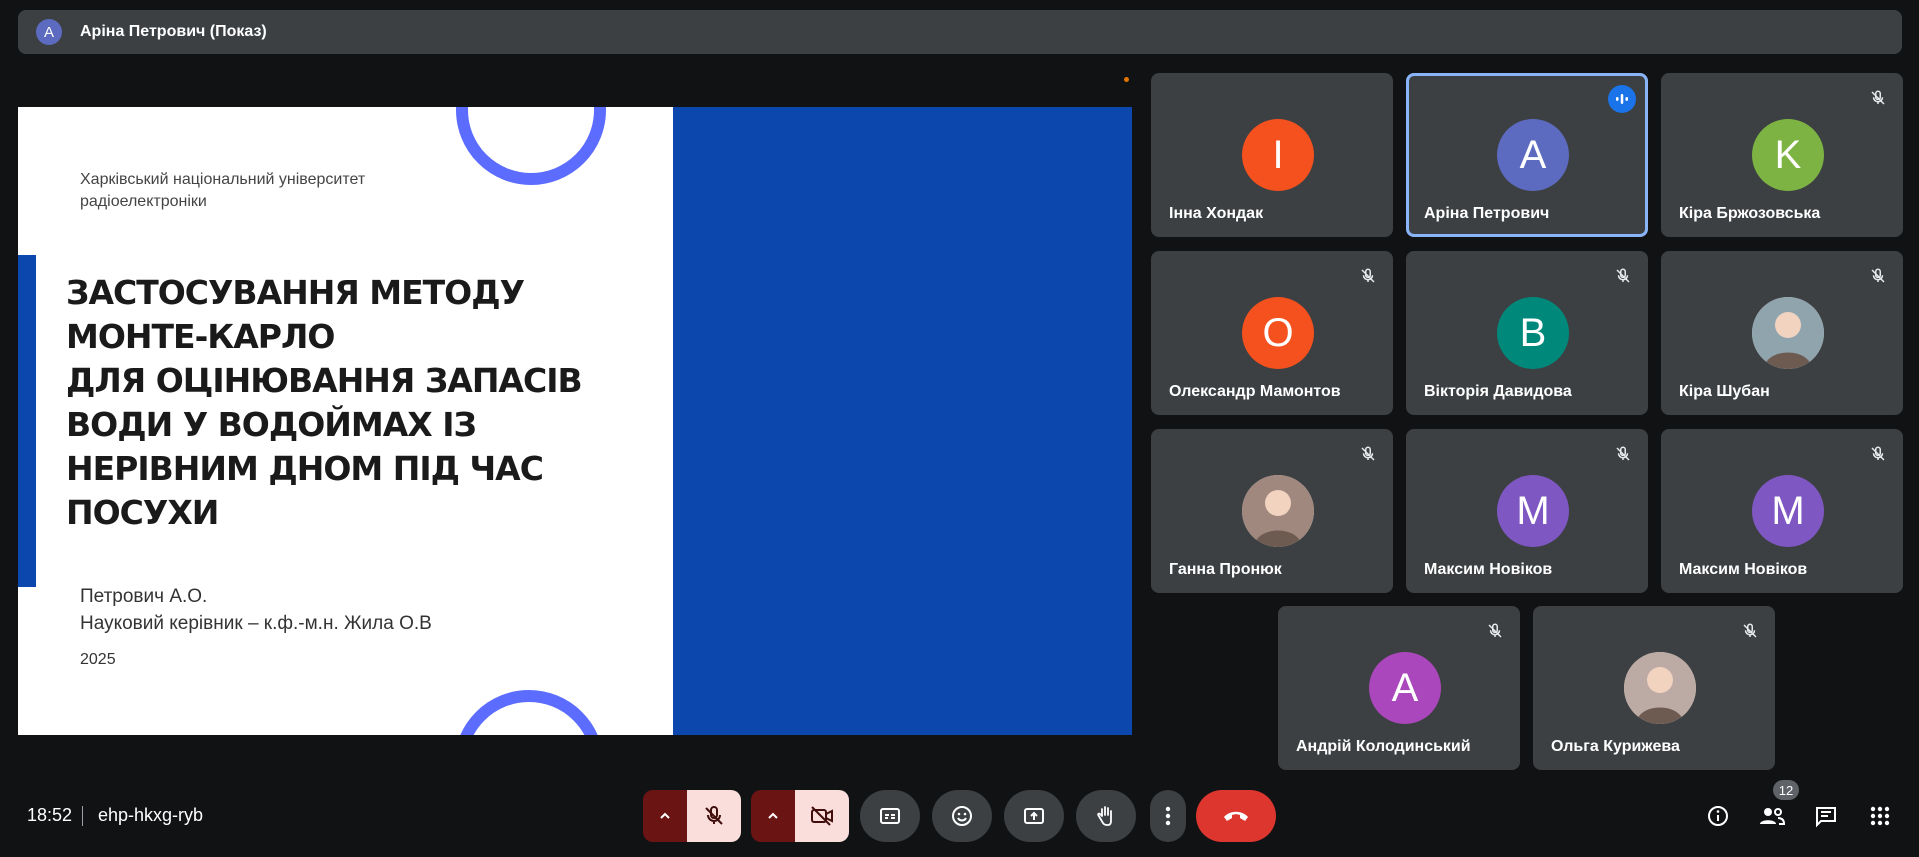  I want to click on camera-control, so click(800, 816).